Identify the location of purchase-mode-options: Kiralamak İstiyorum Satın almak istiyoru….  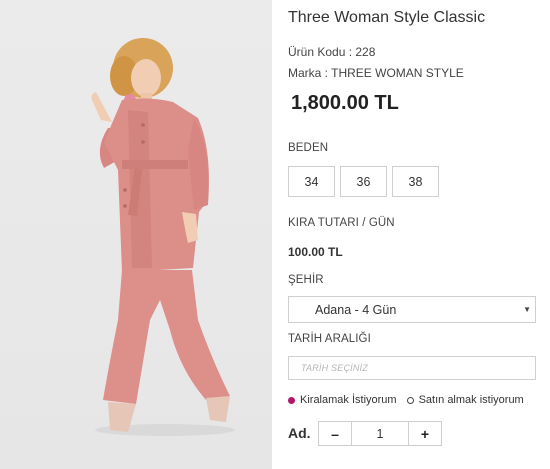
(406, 400).